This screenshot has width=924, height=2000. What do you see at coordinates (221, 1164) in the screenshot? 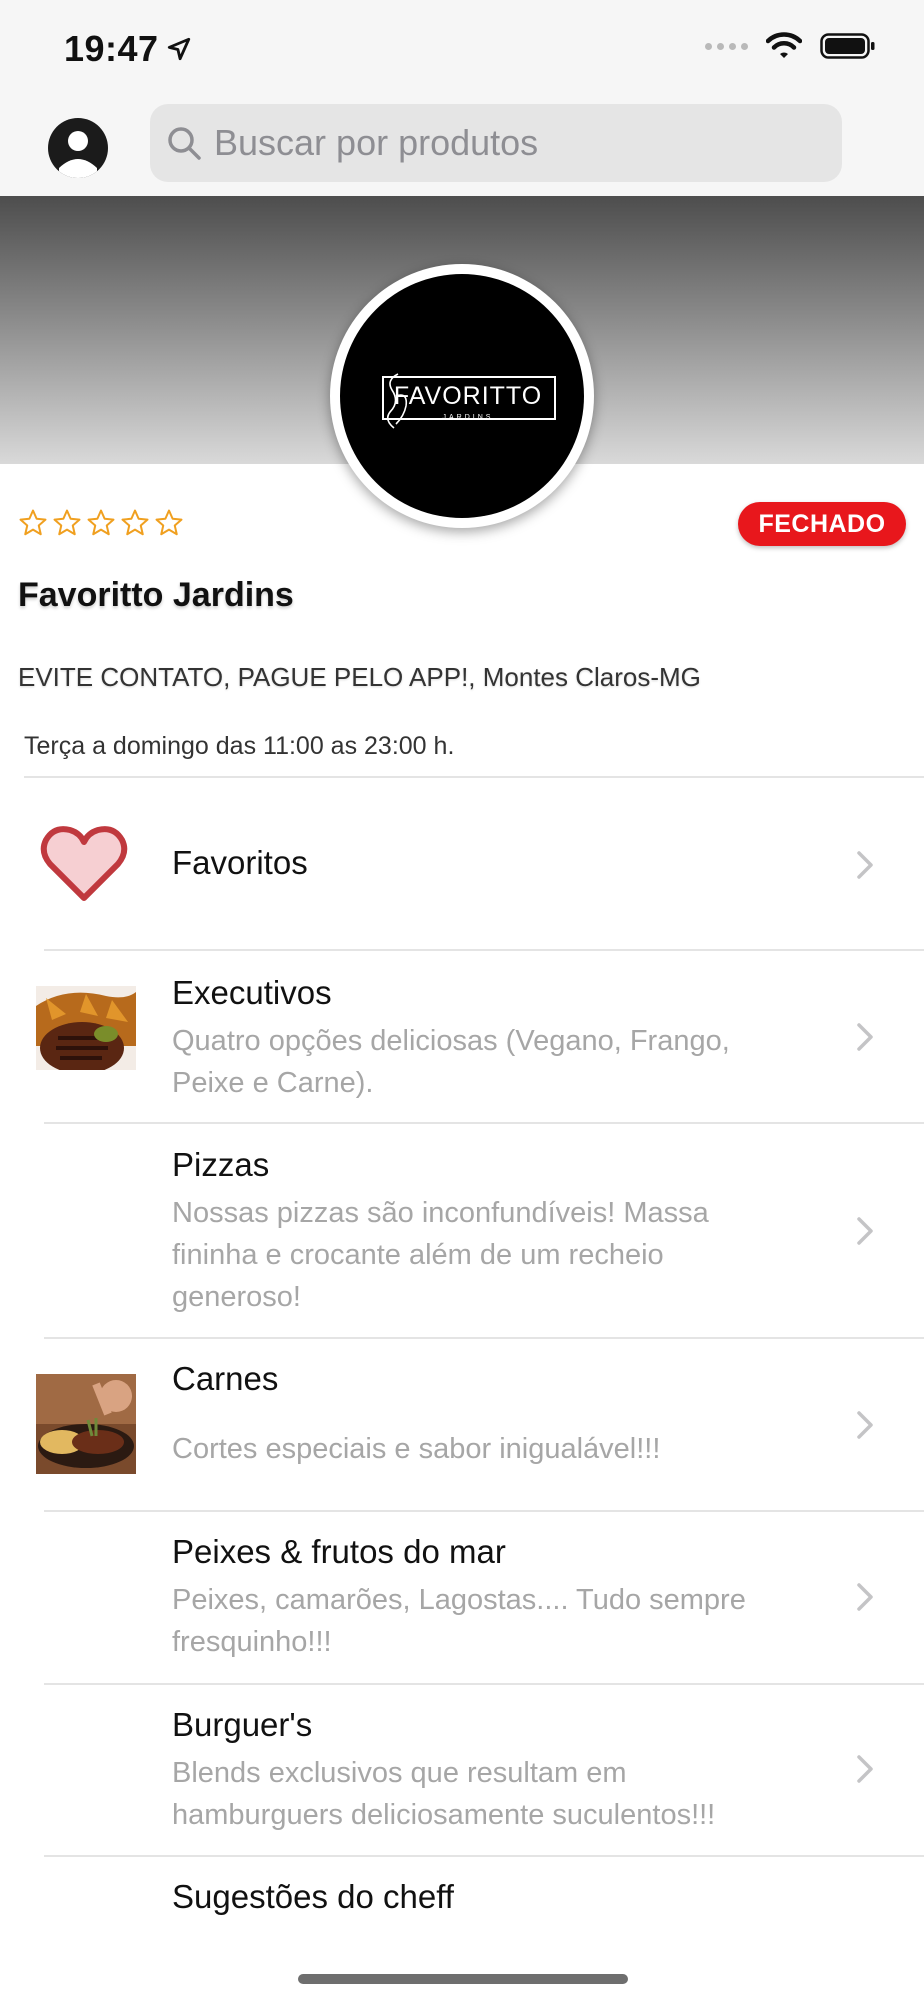
I see `category-title: Pizzas` at bounding box center [221, 1164].